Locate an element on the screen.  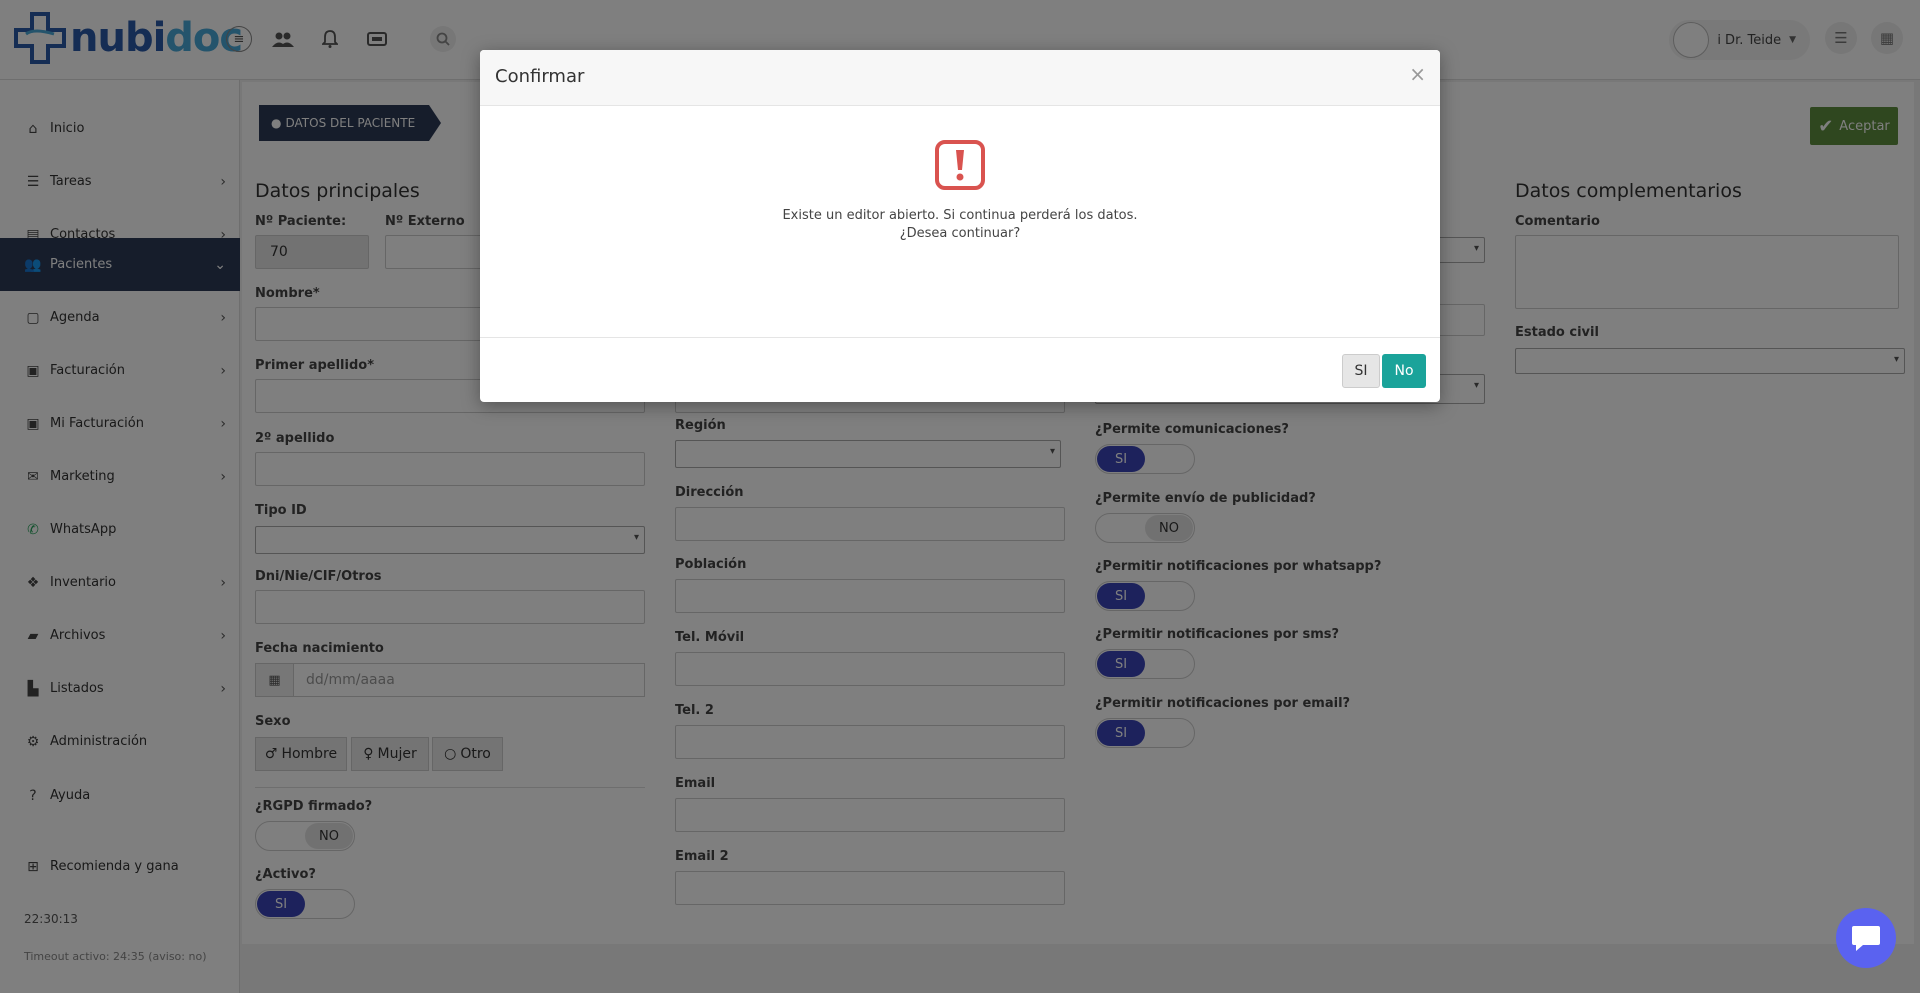
no-button: No is located at coordinates (1404, 371).